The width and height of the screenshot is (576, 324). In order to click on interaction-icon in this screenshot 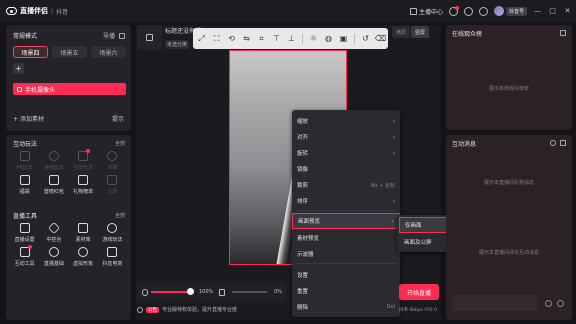, I will do `click(25, 251)`.